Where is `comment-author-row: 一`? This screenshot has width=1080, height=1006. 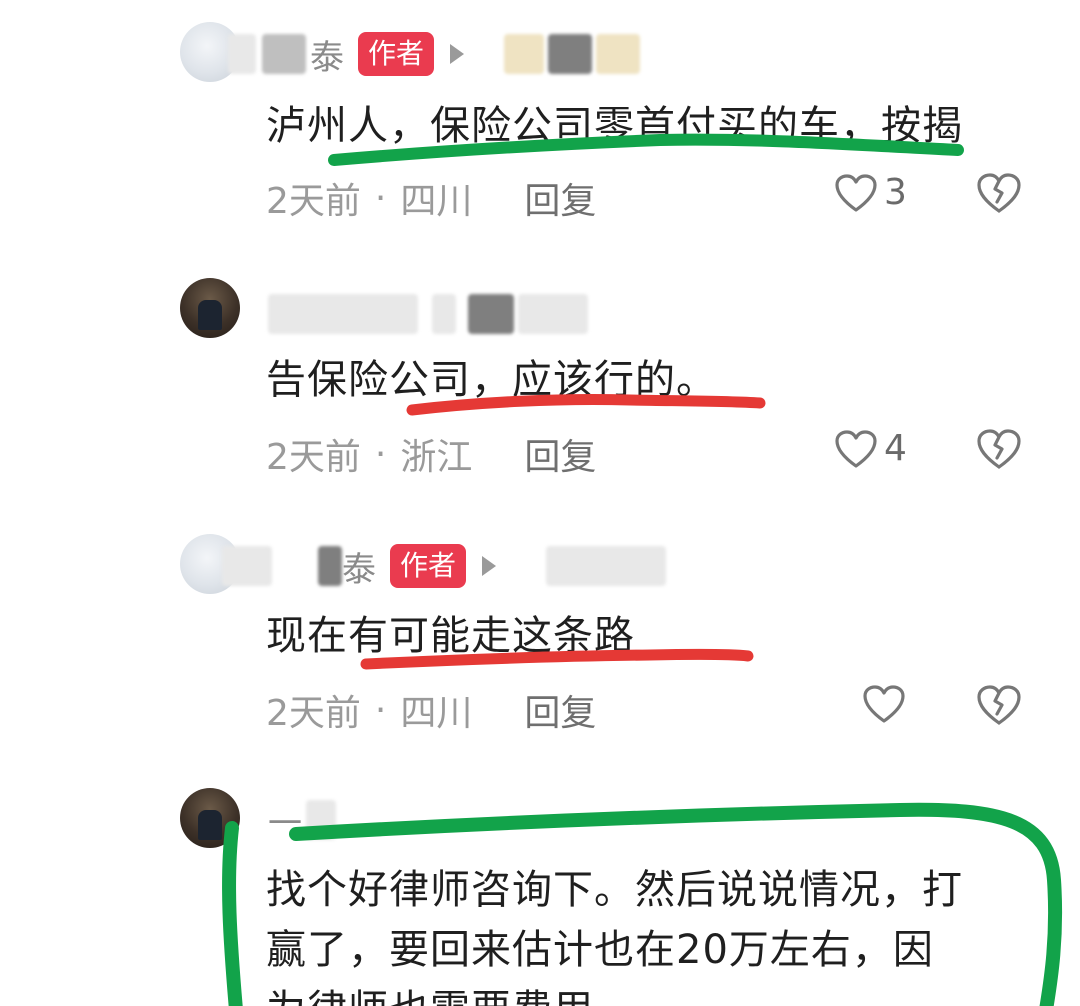
comment-author-row: 一 is located at coordinates (302, 820).